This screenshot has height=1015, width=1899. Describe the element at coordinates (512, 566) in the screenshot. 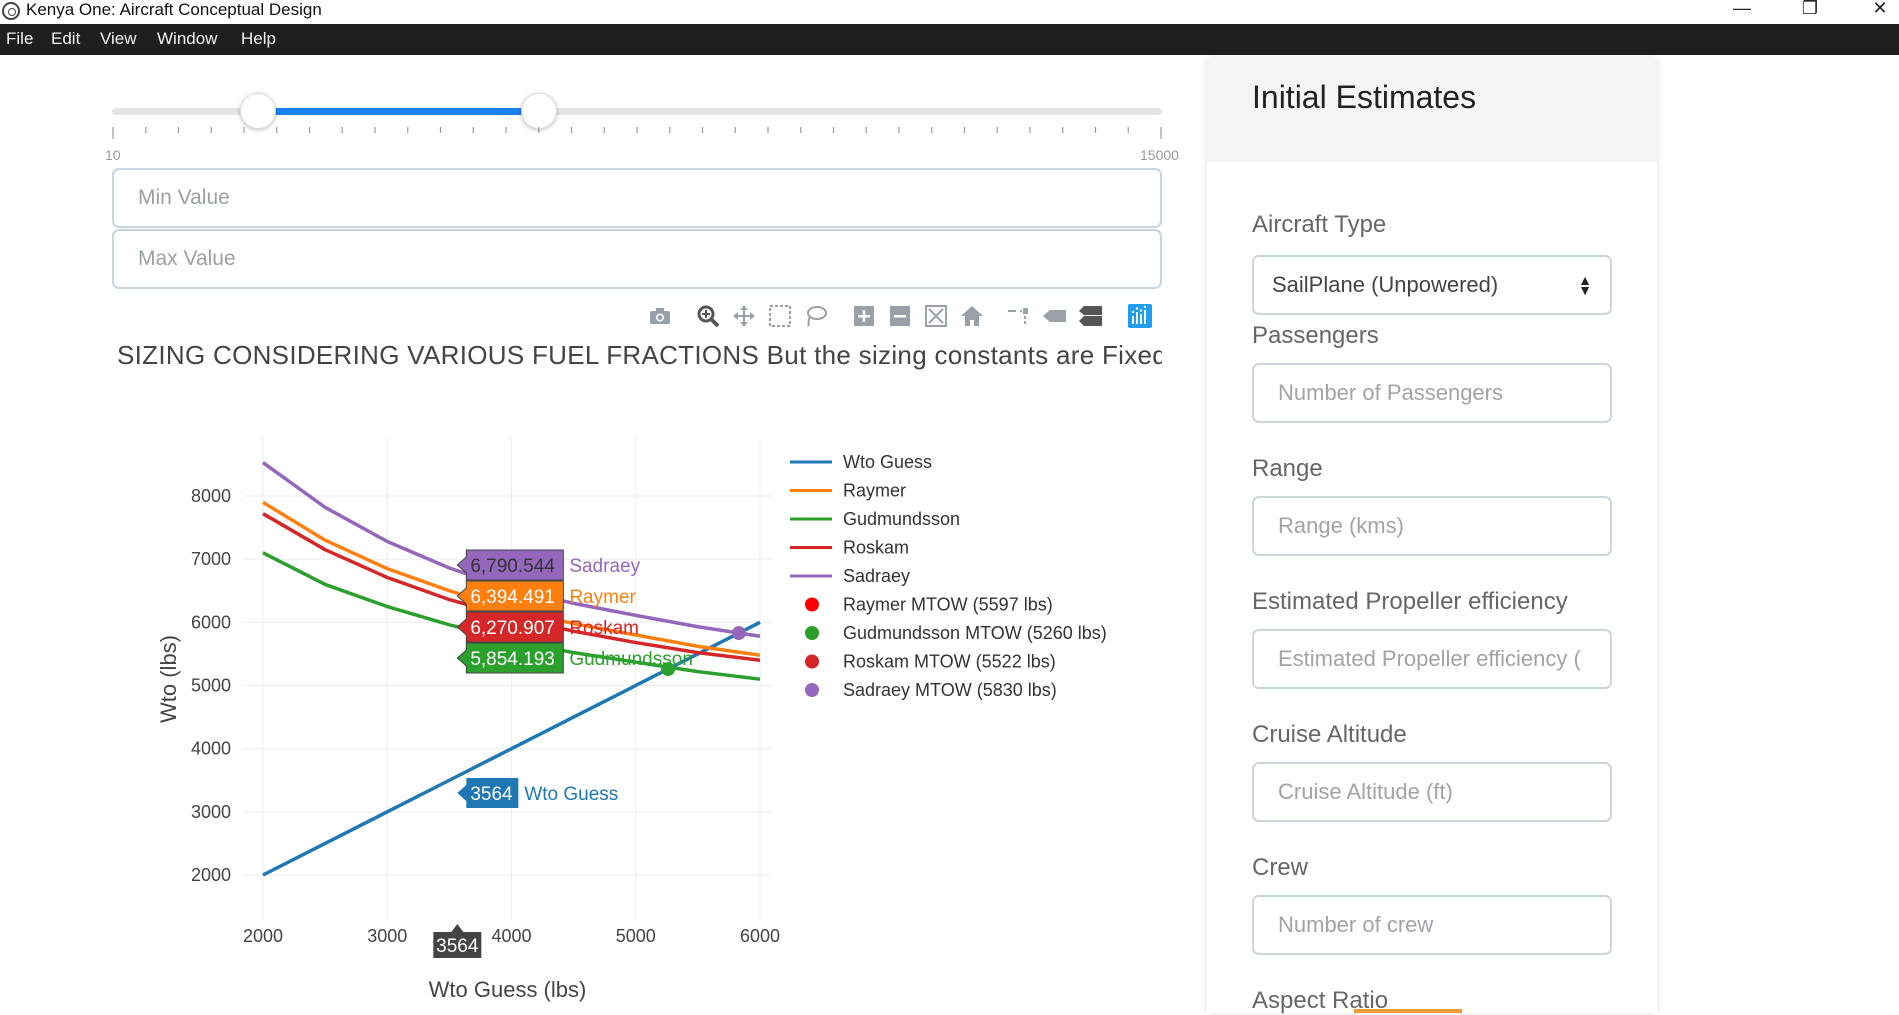

I see `hover-label-value: 6,790.544` at that location.